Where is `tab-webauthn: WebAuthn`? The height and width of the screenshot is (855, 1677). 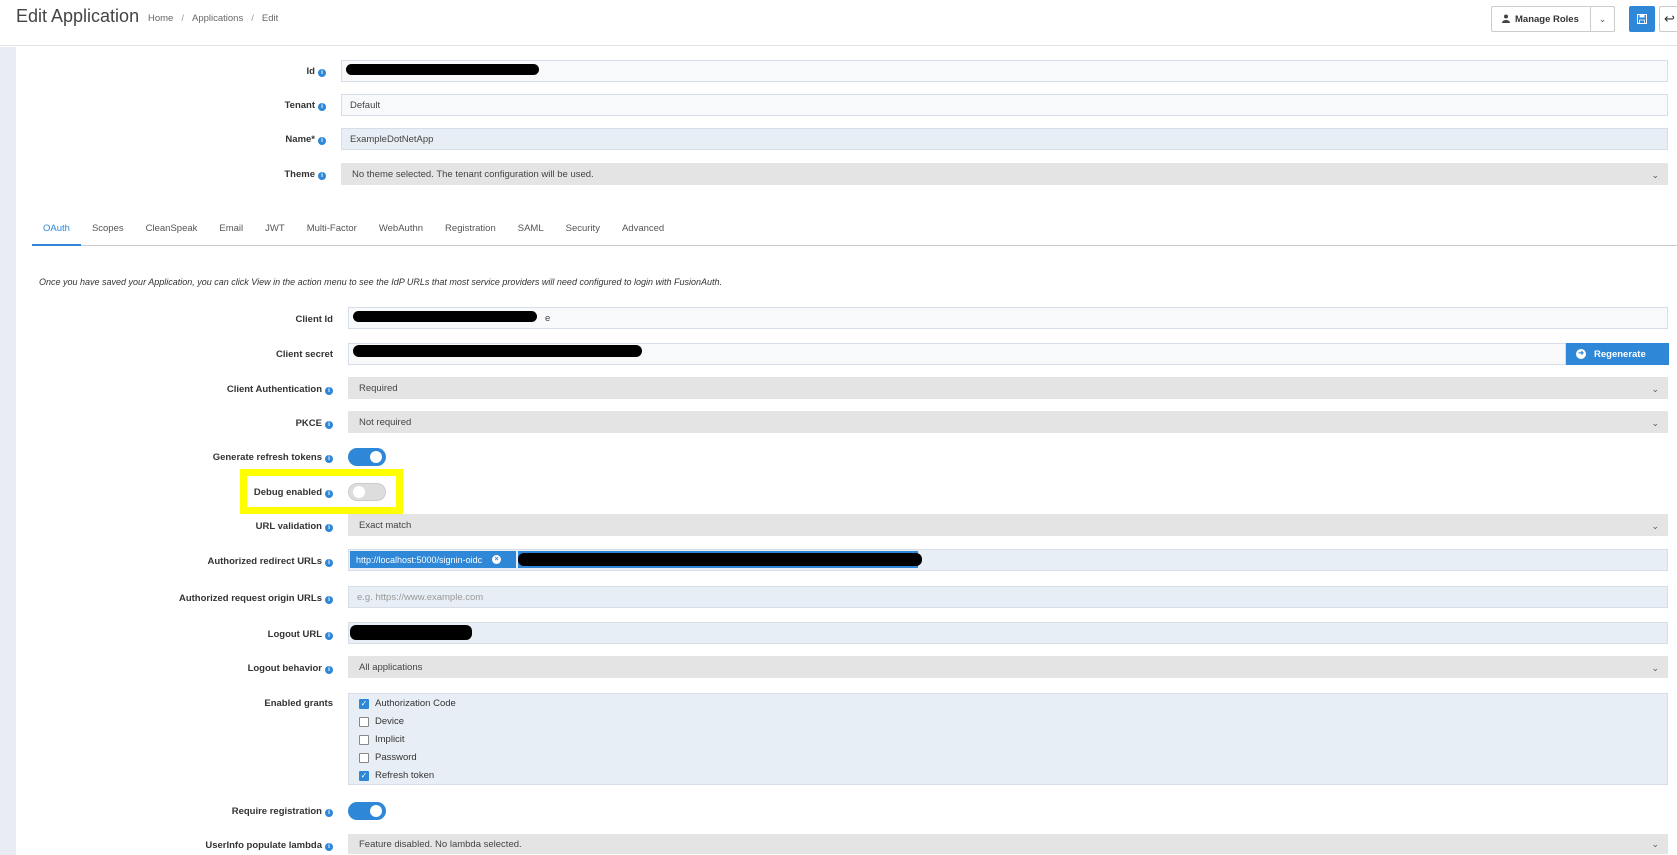
tab-webauthn: WebAuthn is located at coordinates (401, 232).